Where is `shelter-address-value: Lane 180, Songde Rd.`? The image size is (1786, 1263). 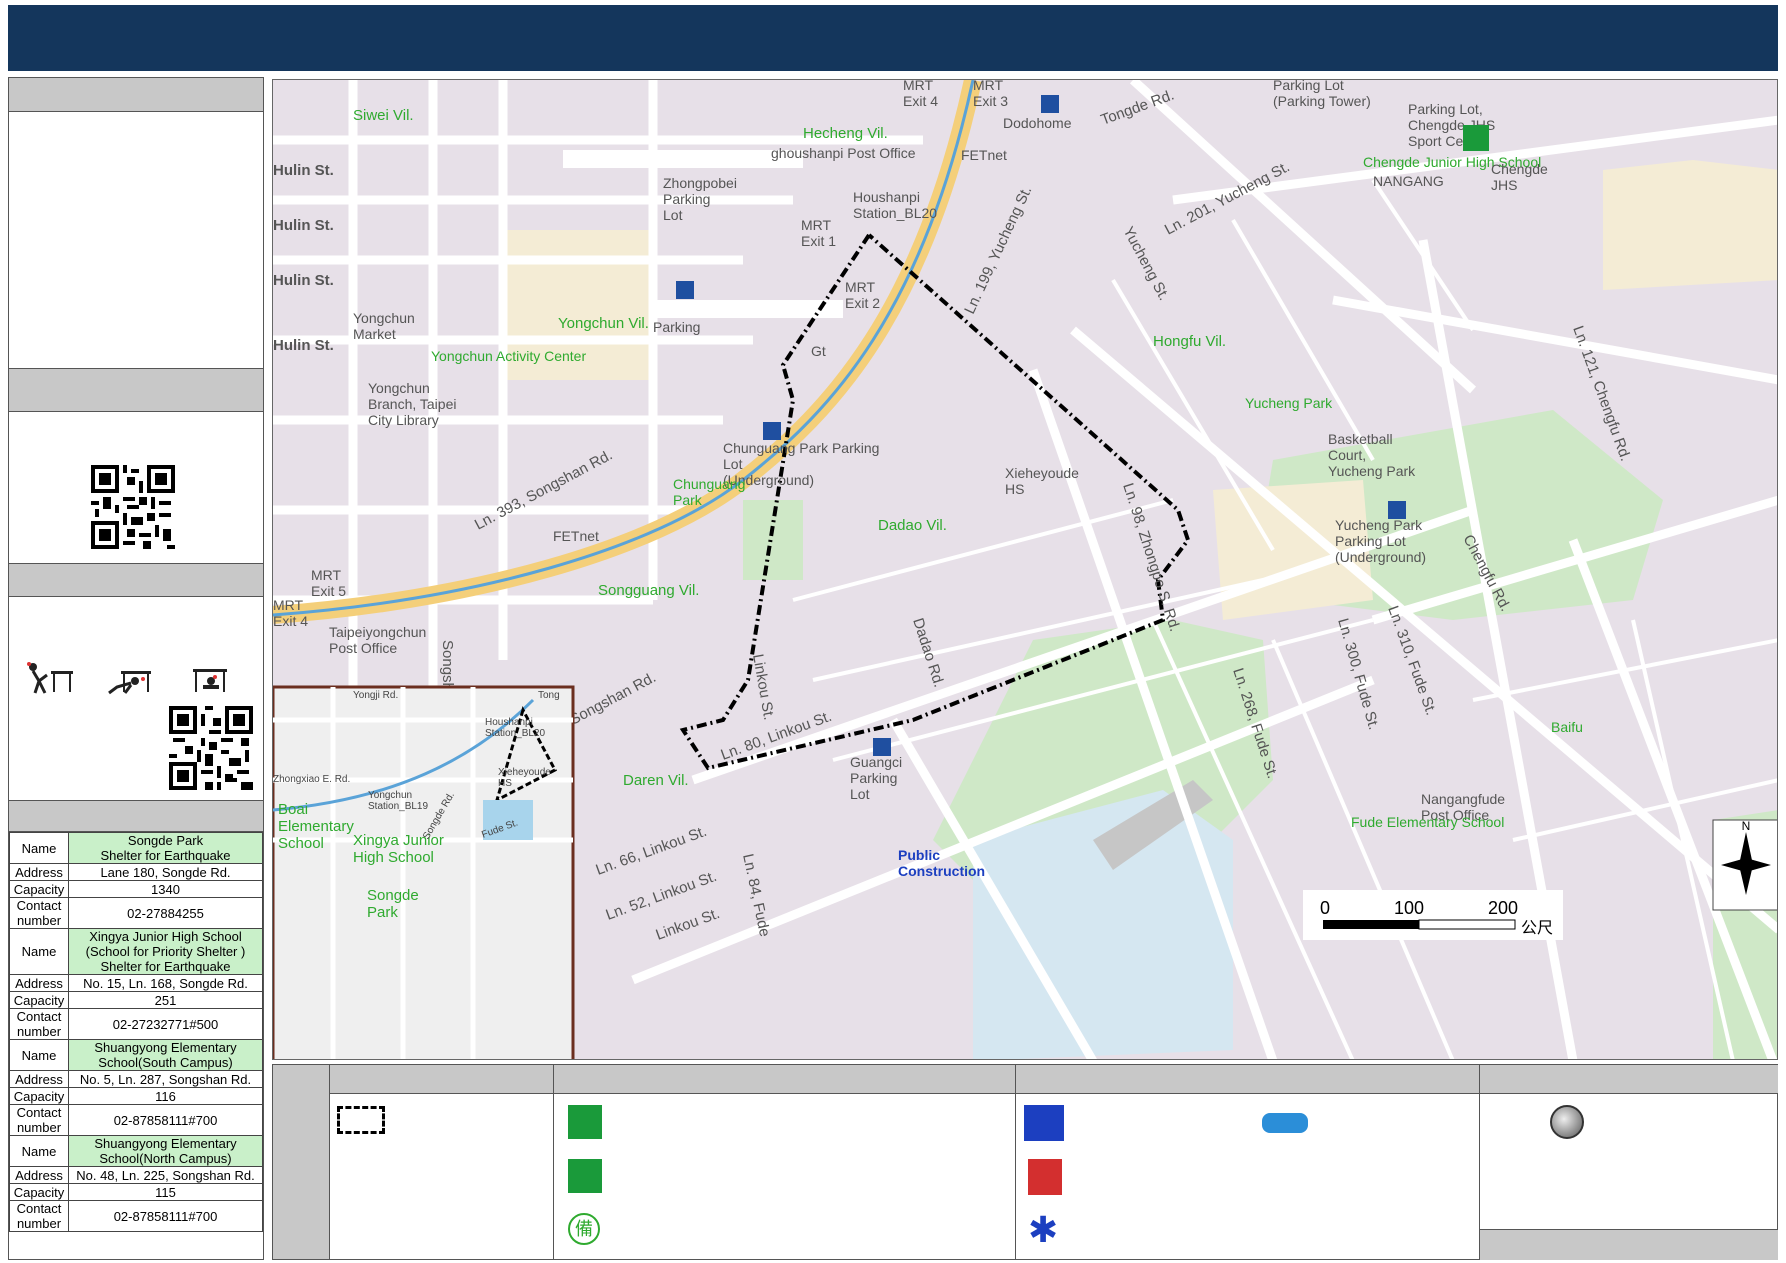 shelter-address-value: Lane 180, Songde Rd. is located at coordinates (165, 872).